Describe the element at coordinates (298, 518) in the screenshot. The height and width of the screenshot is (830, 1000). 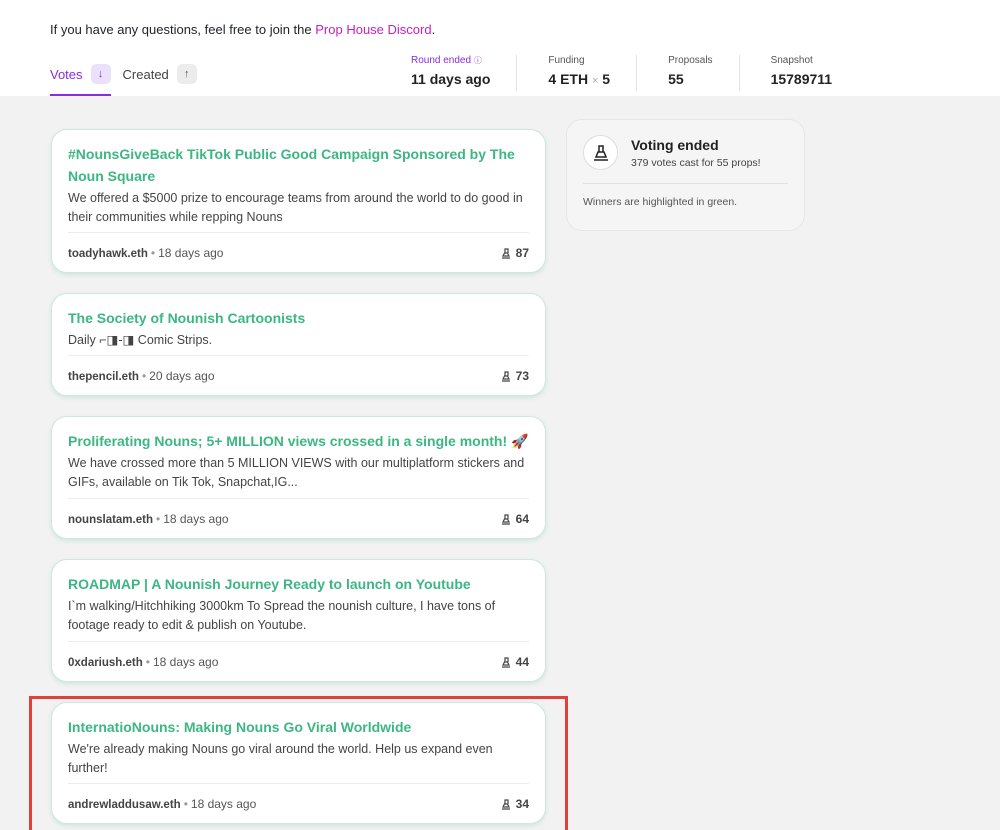
I see `proposal-footer: nounslatam.eth • 18 days ago 64` at that location.